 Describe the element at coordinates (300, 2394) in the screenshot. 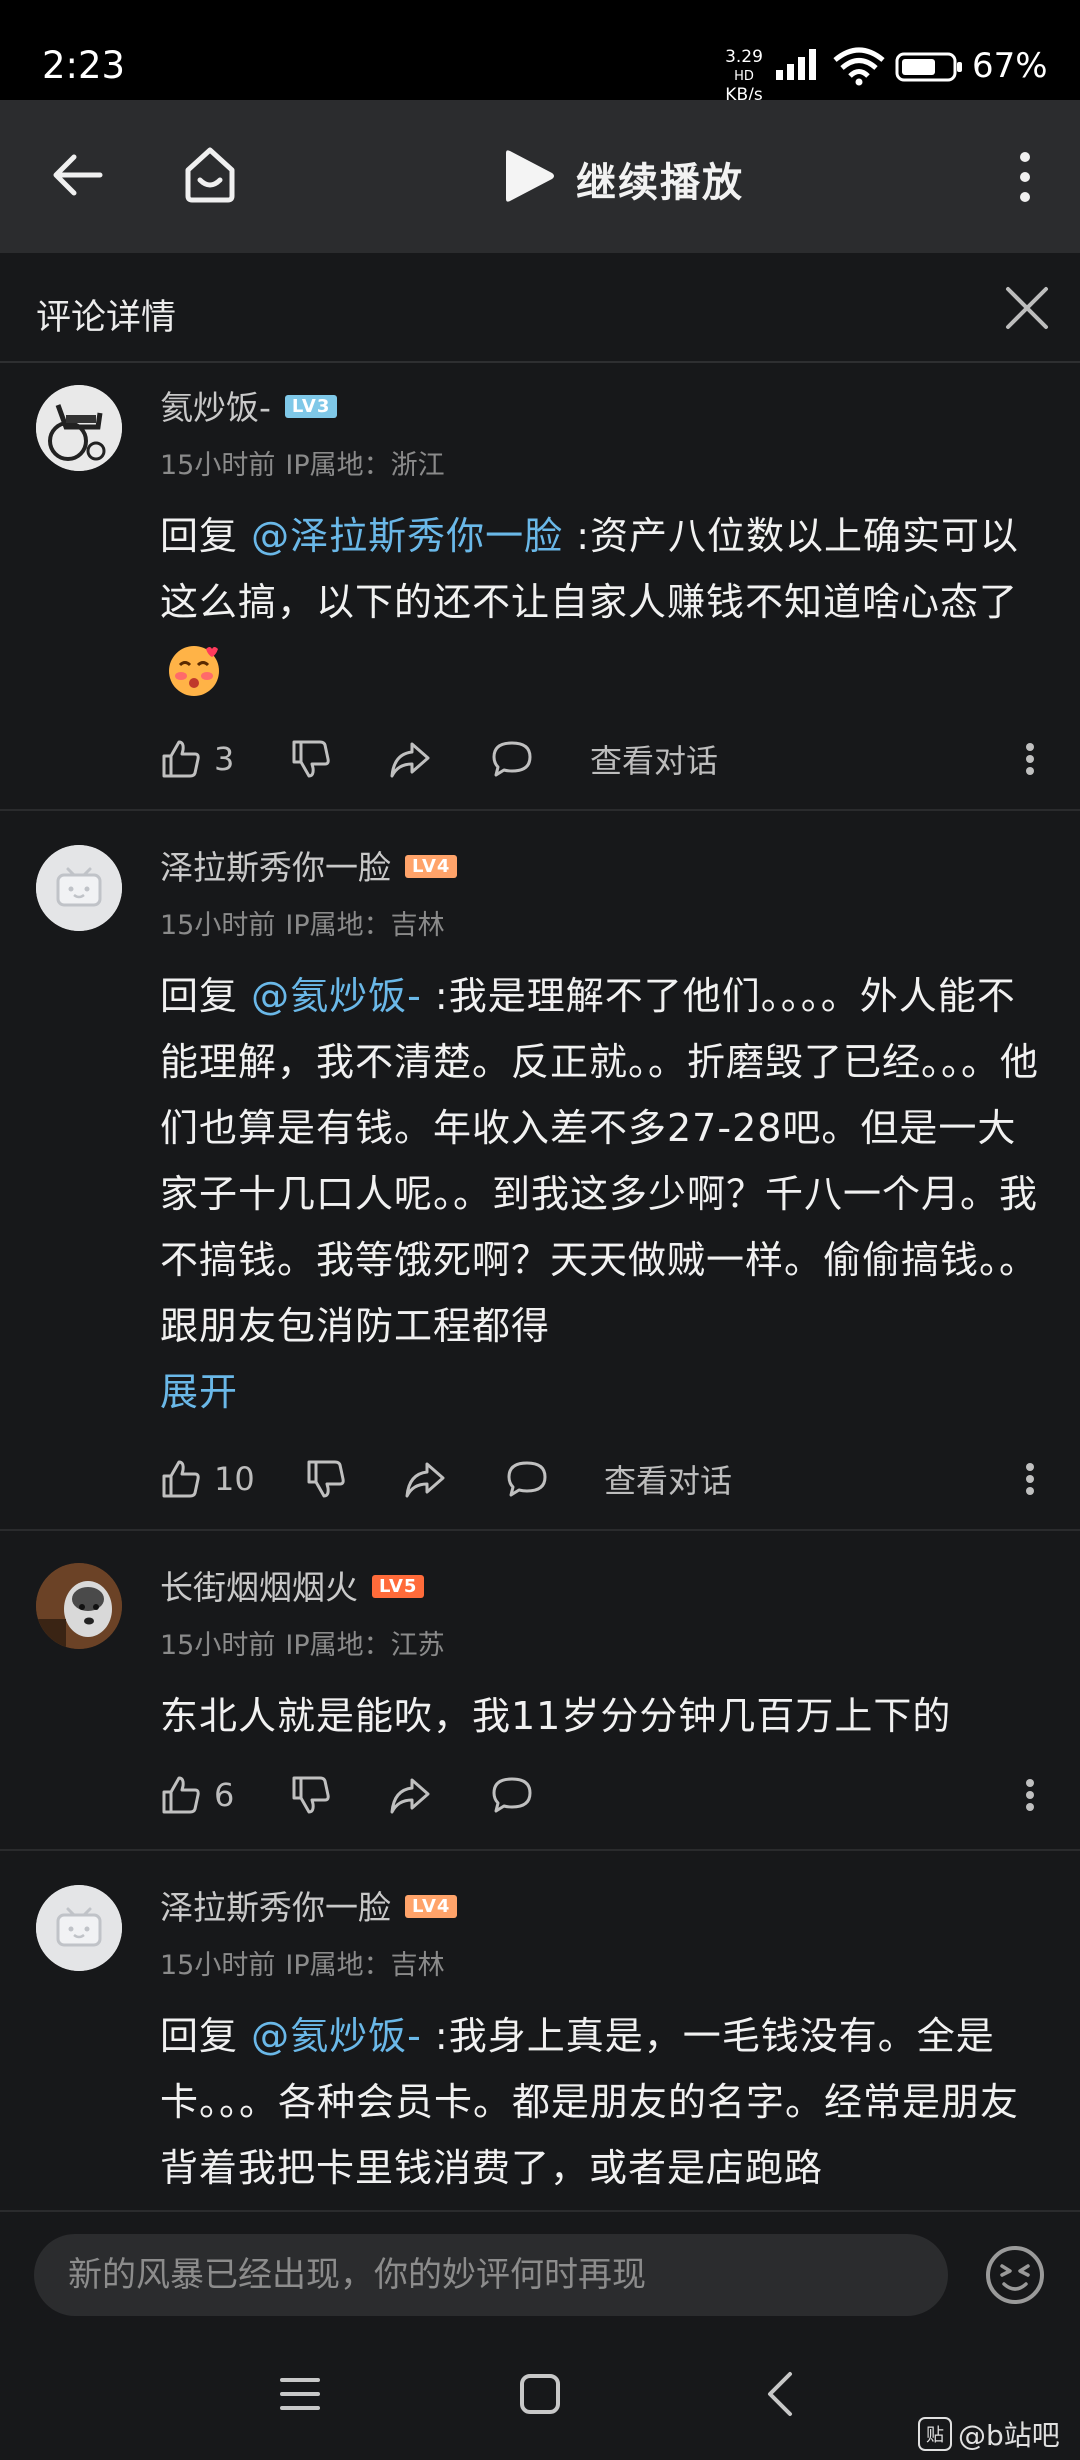

I see `recent-apps-icon` at that location.